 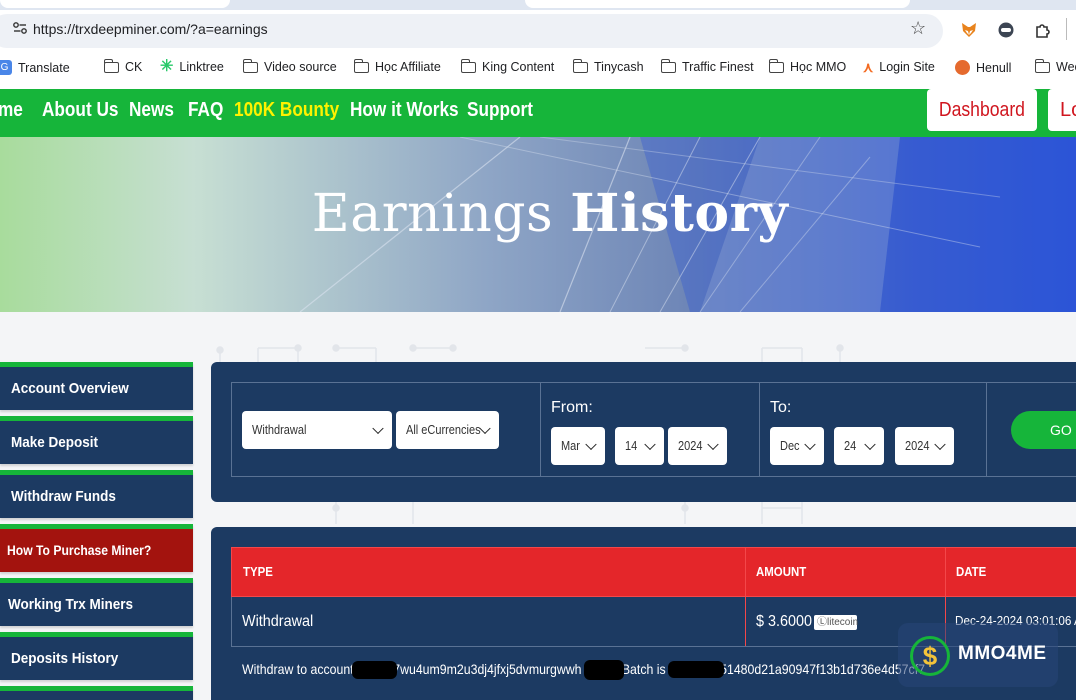 What do you see at coordinates (201, 67) in the screenshot?
I see `bookmark-label: Linktree` at bounding box center [201, 67].